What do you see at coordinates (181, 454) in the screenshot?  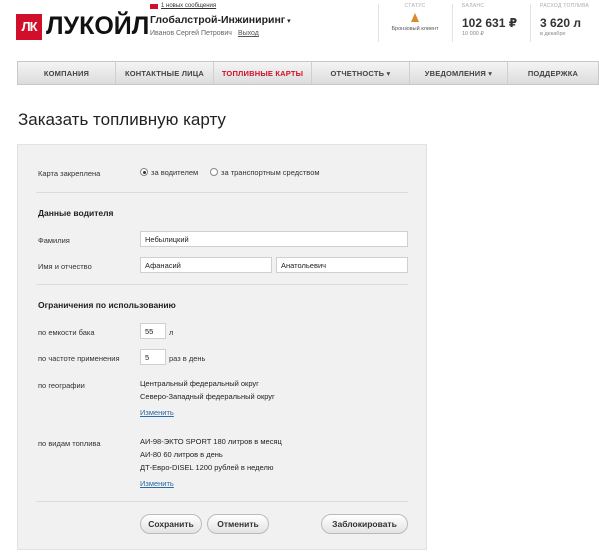 I see `fuel-type-item: АИ-80 60 литров в день` at bounding box center [181, 454].